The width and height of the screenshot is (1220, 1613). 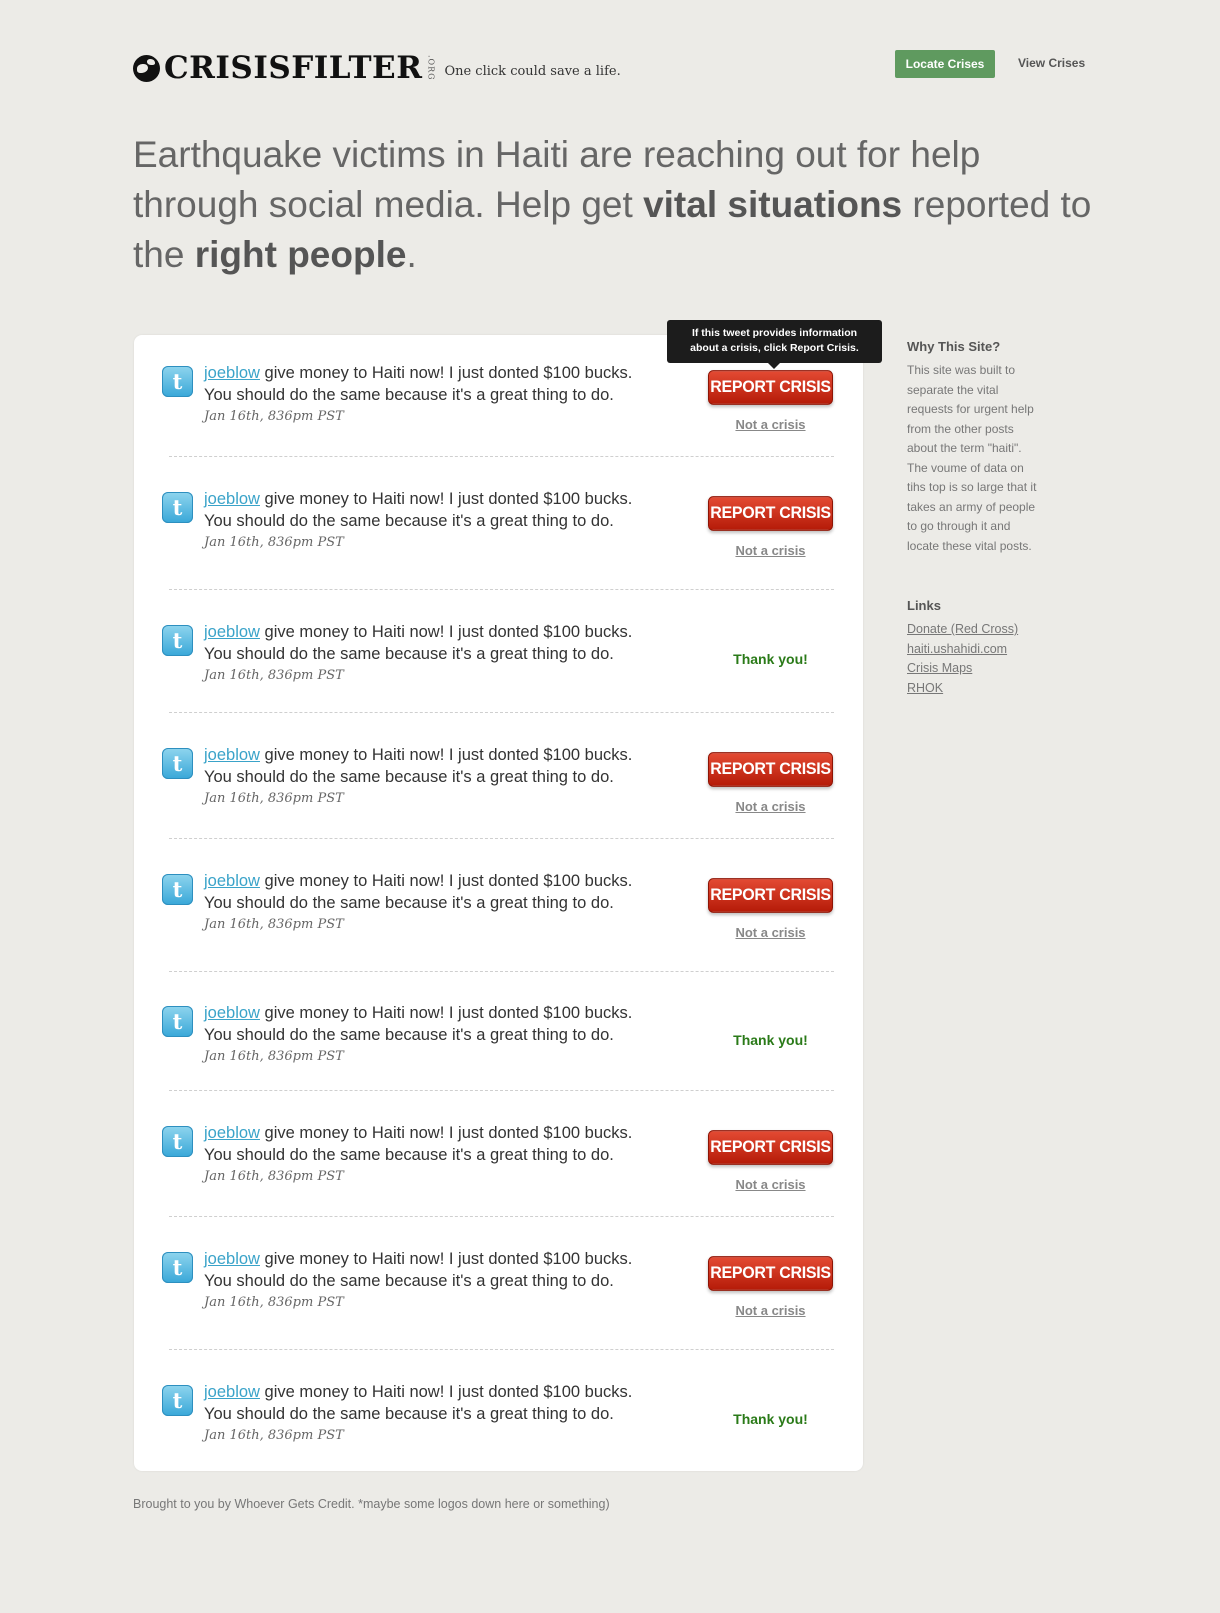 I want to click on intro-bold-2: right people, so click(x=300, y=254).